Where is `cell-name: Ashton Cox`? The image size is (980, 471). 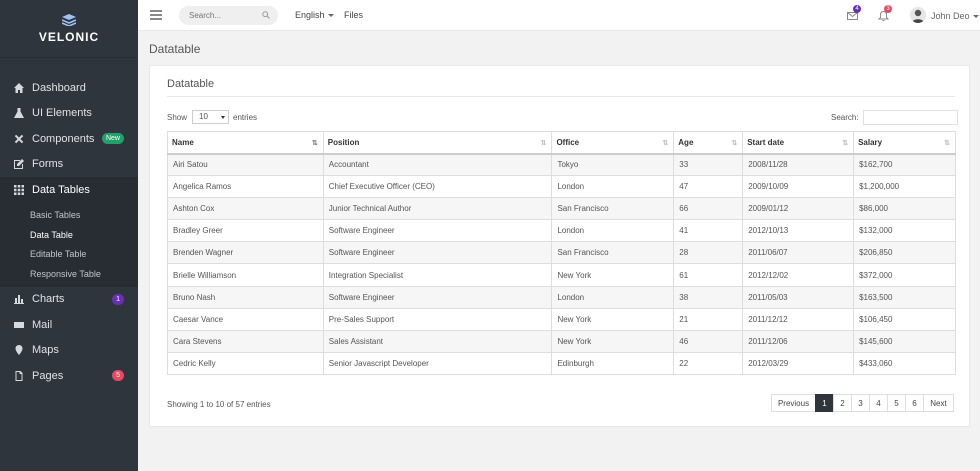
cell-name: Ashton Cox is located at coordinates (245, 209).